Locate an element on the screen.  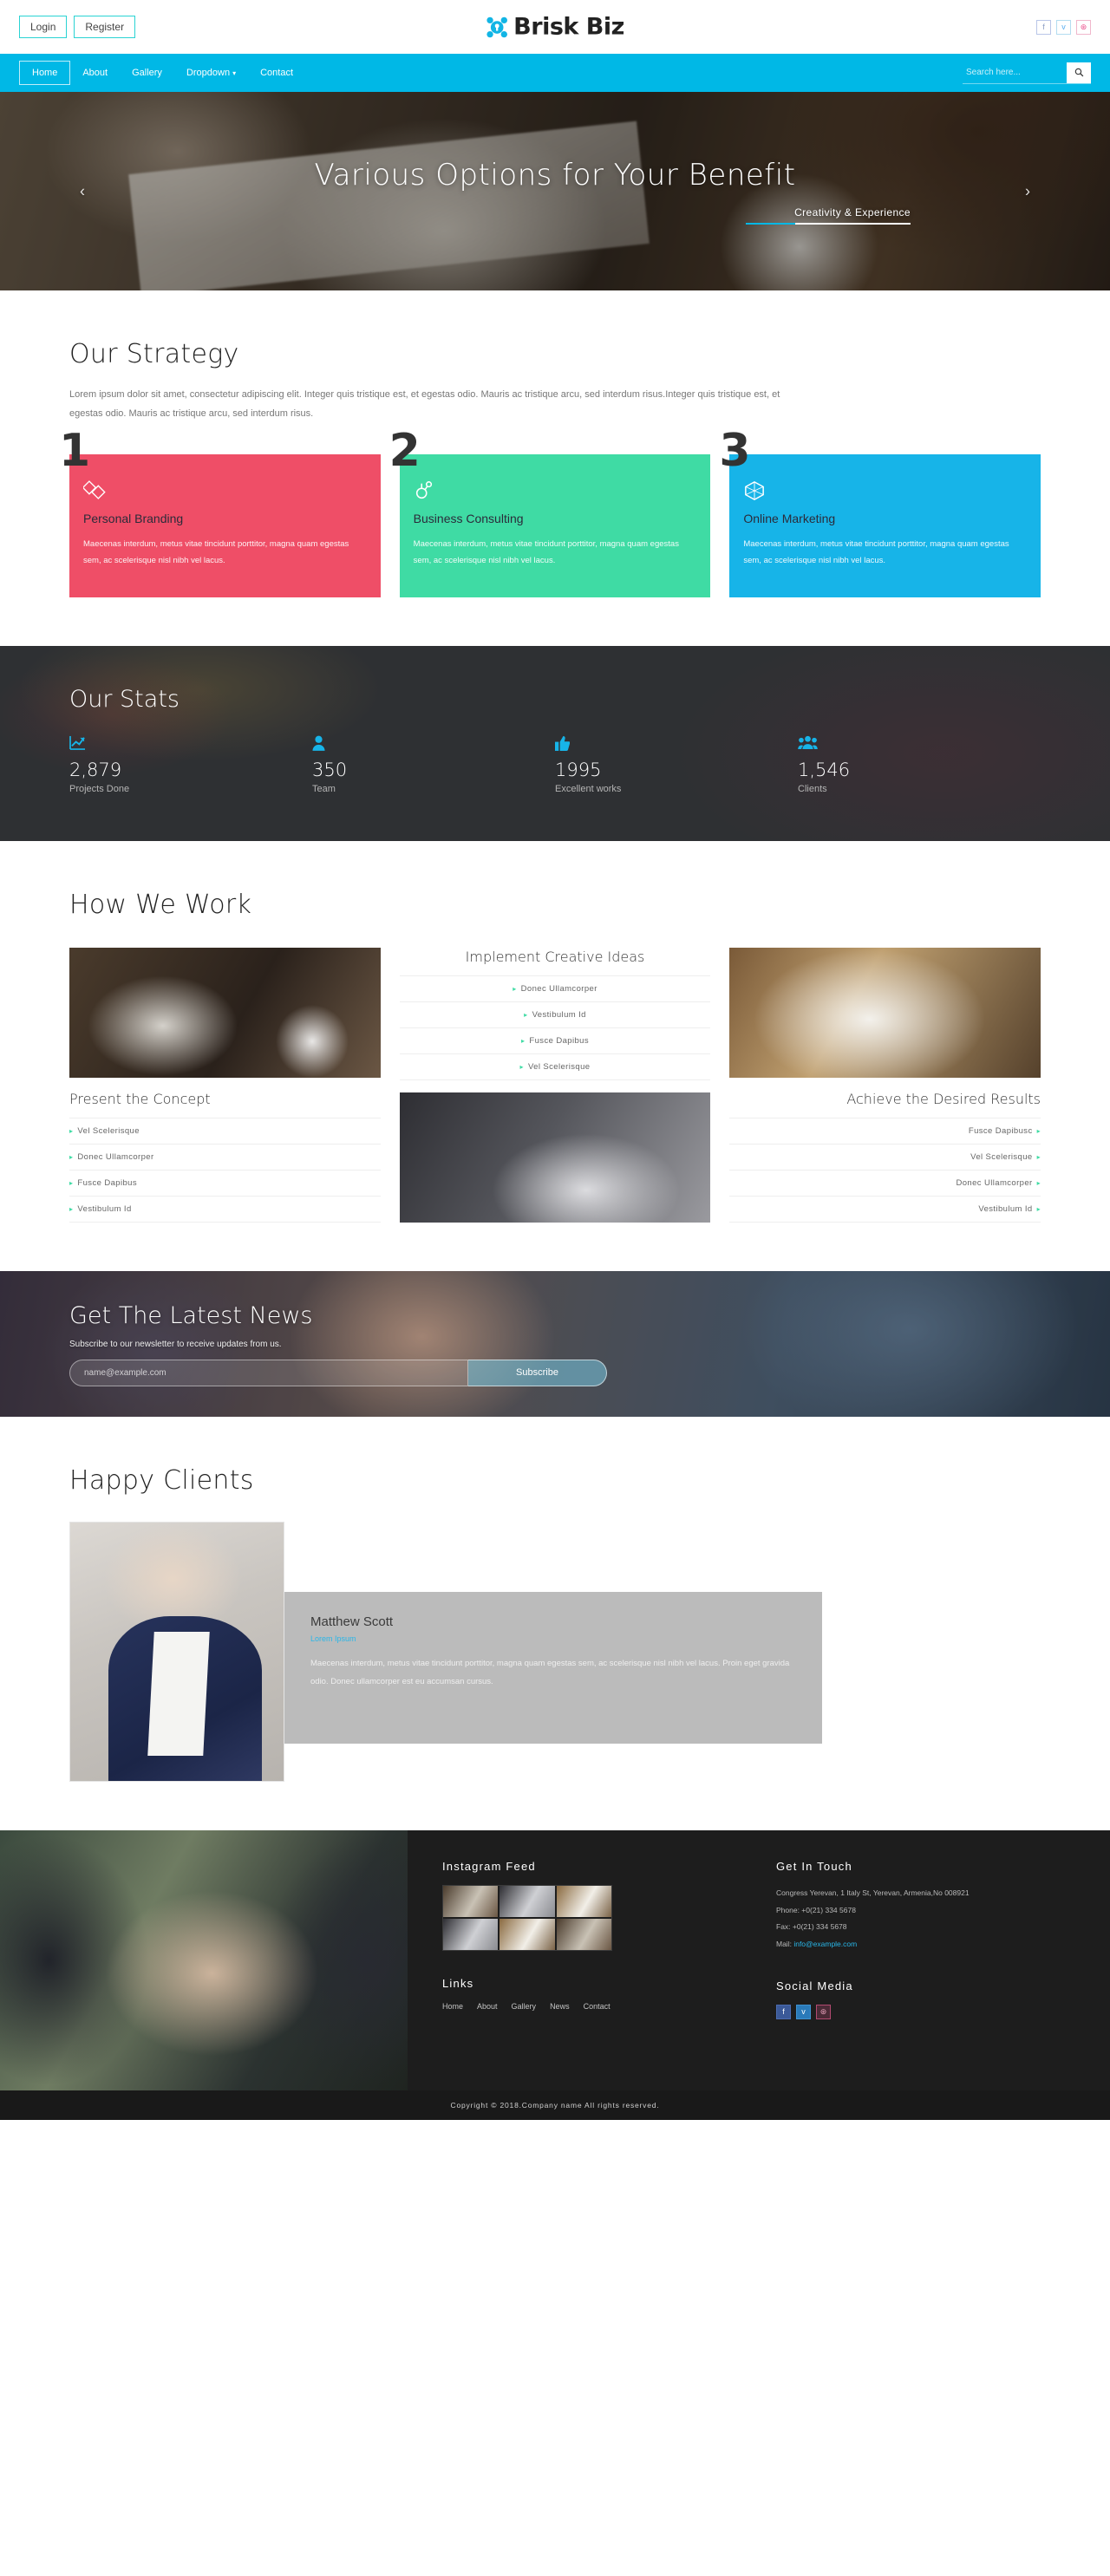
contact-mail-link: info@example.com is located at coordinates (825, 1944).